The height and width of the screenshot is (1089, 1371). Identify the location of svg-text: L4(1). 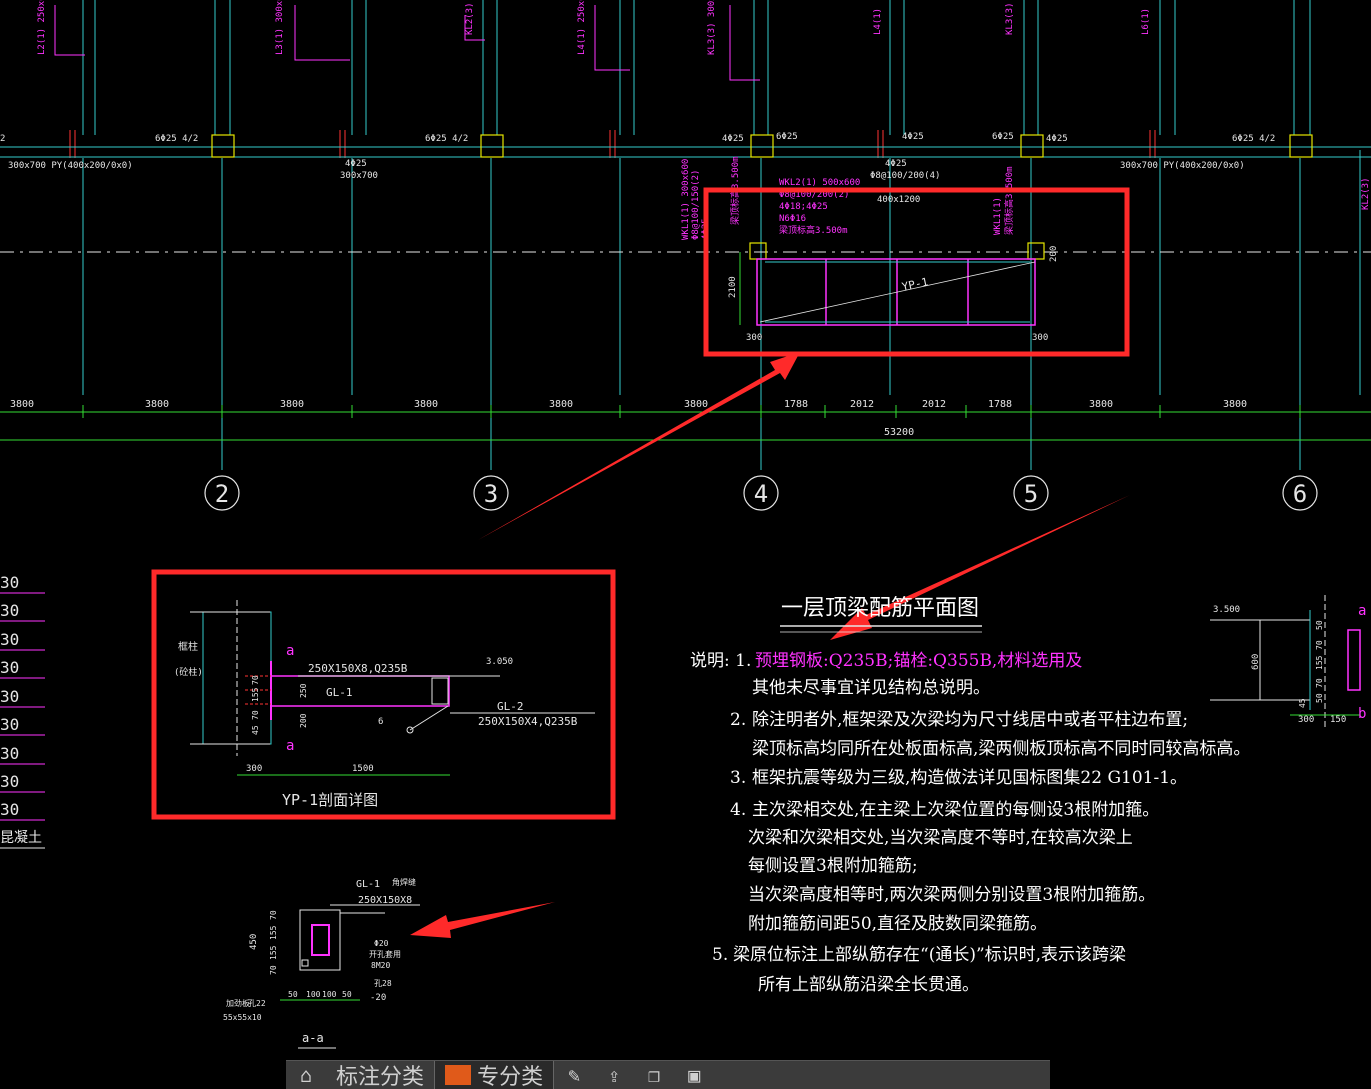
(878, 21).